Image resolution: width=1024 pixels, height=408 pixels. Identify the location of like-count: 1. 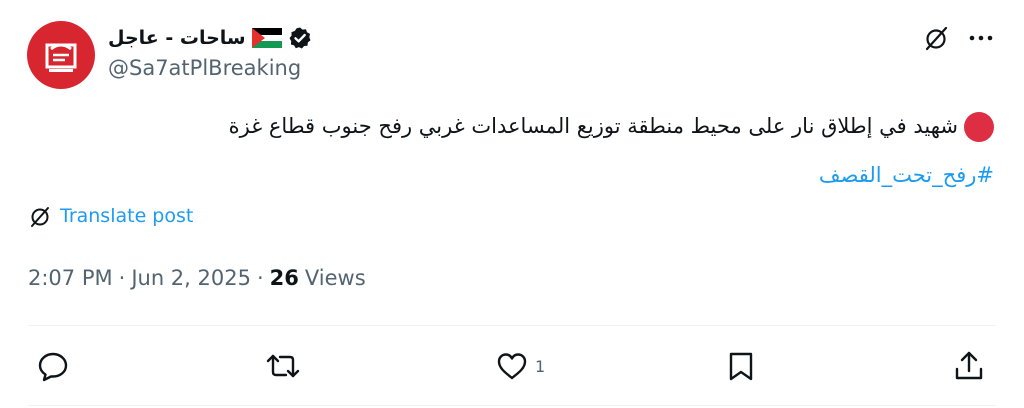
(540, 366).